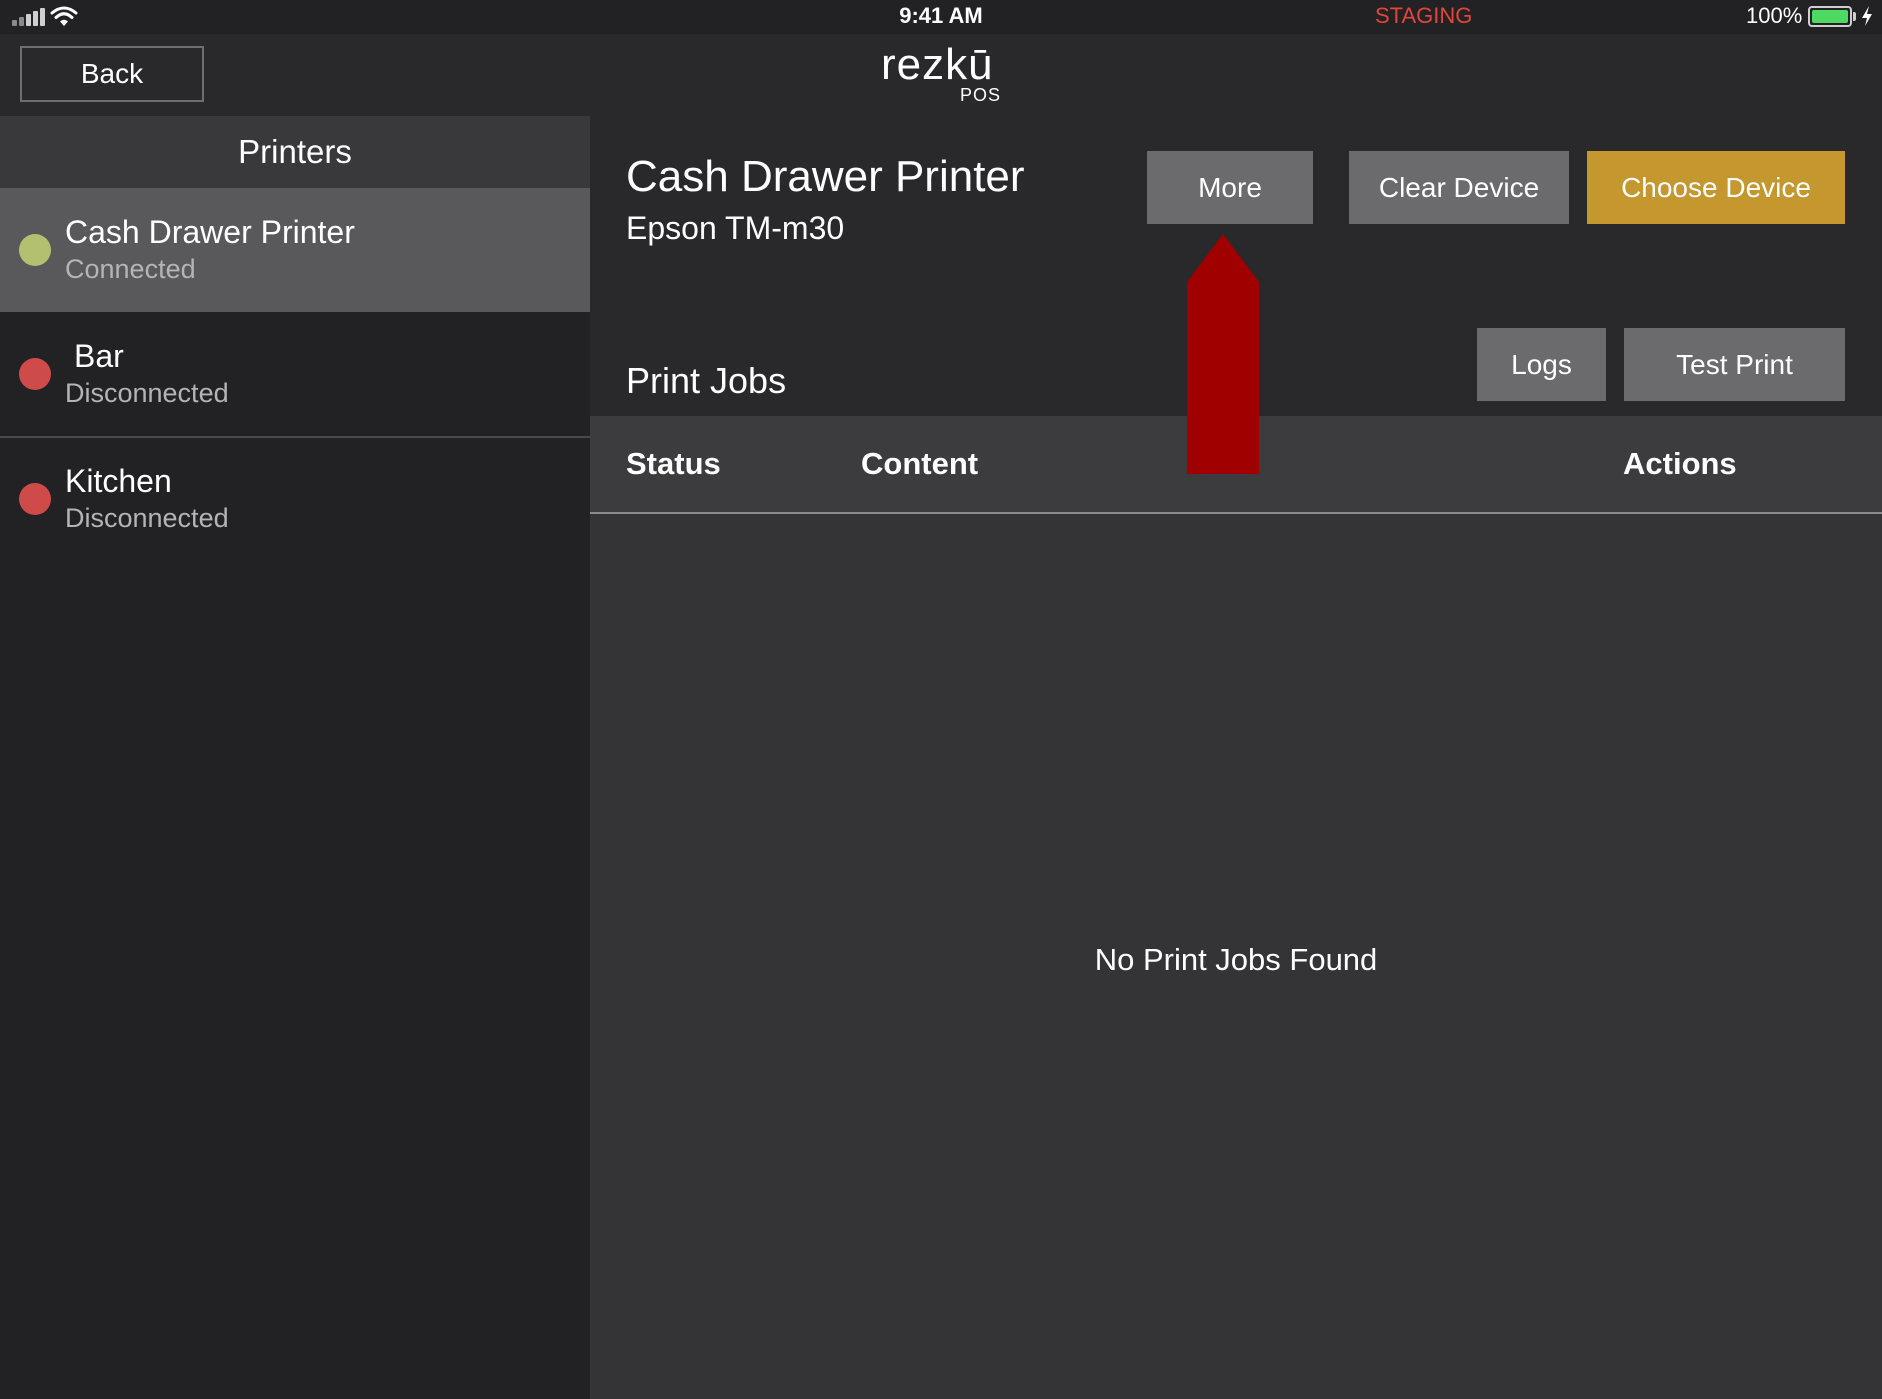 The height and width of the screenshot is (1399, 1882). What do you see at coordinates (735, 228) in the screenshot?
I see `device-model: Epson TM-m30` at bounding box center [735, 228].